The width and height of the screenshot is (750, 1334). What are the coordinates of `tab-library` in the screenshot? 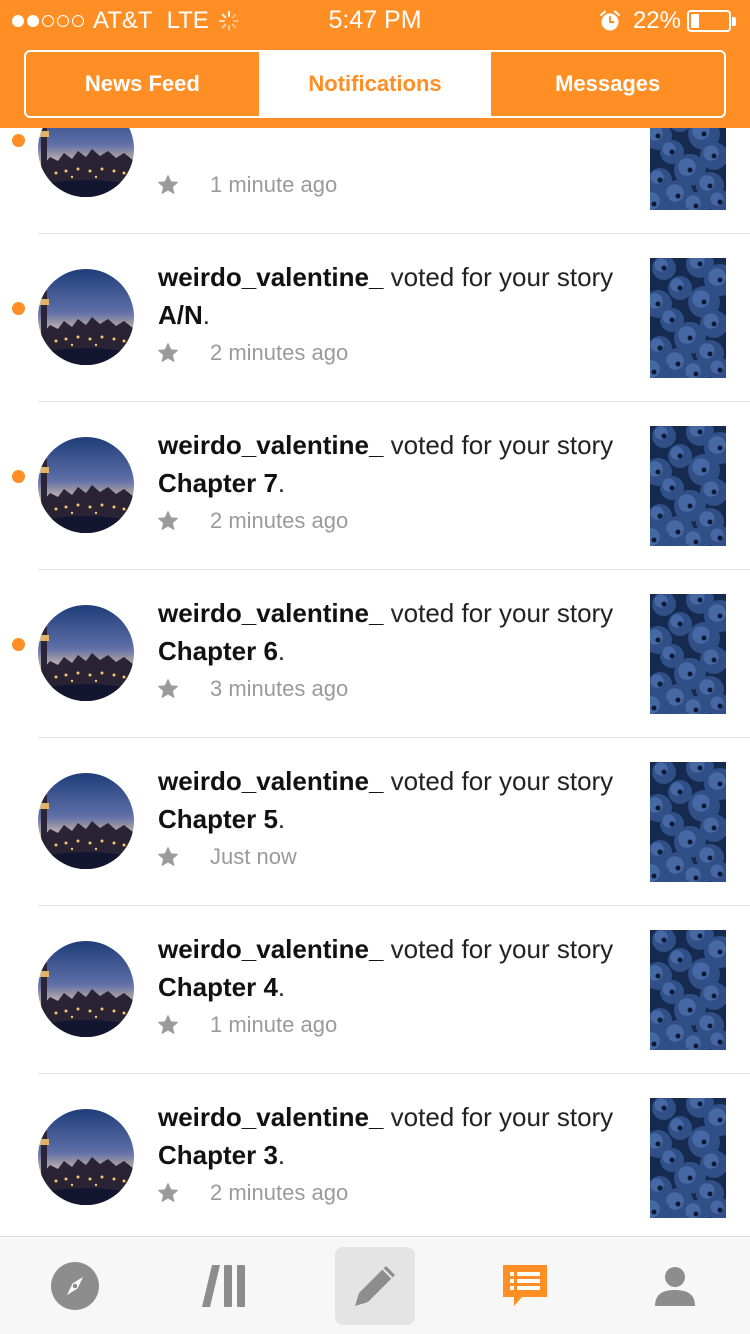 It's located at (225, 1285).